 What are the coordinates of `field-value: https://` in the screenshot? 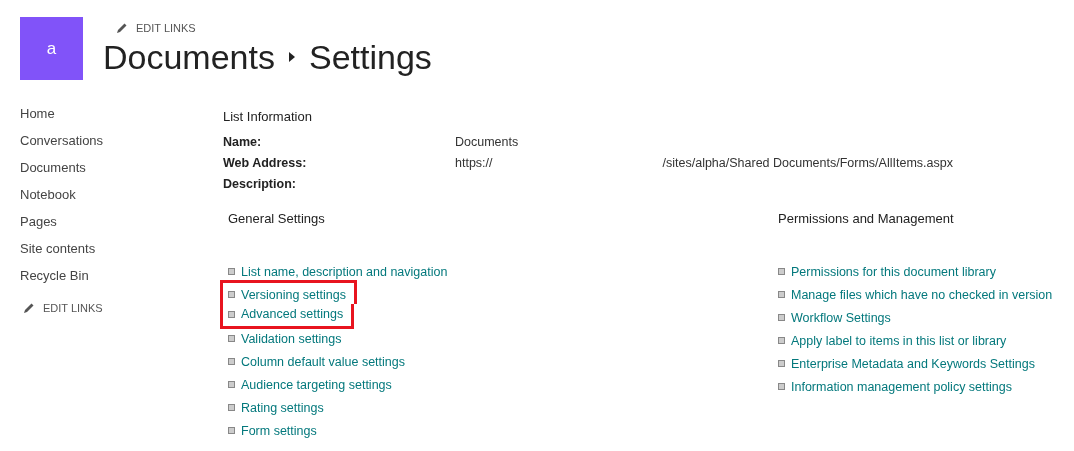 It's located at (474, 163).